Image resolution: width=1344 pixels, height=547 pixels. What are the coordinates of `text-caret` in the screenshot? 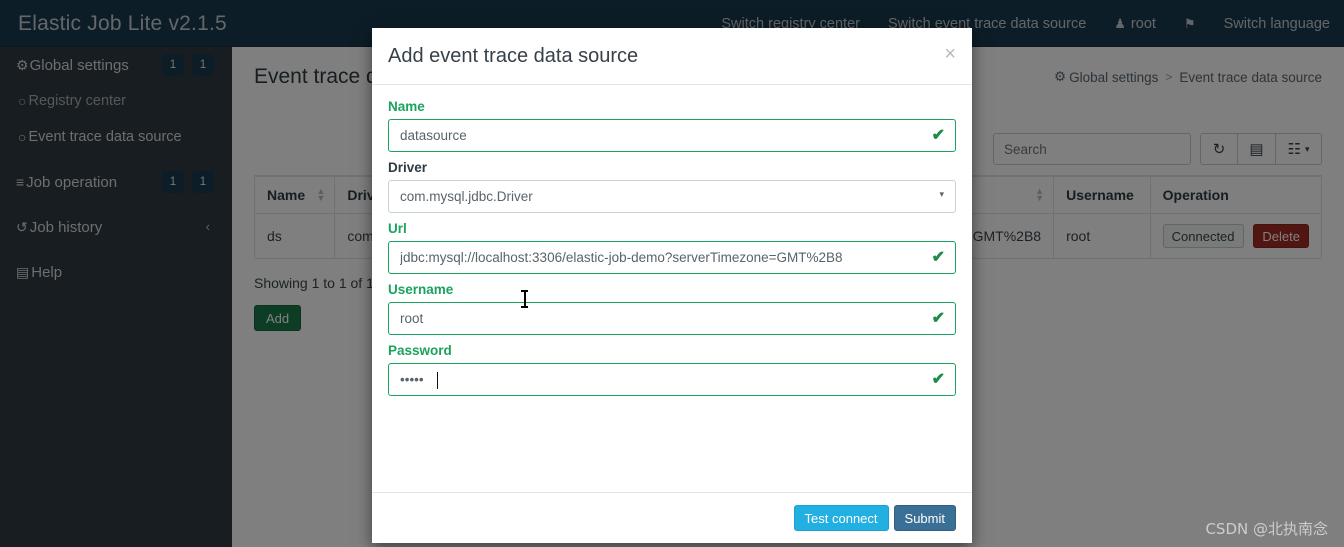 It's located at (437, 380).